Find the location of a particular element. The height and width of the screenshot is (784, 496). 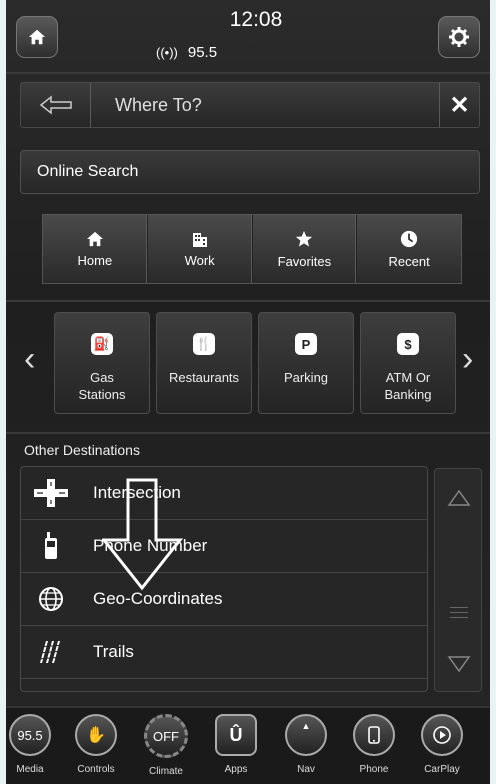

list-item-label: Geo-Coordinates is located at coordinates (158, 598).